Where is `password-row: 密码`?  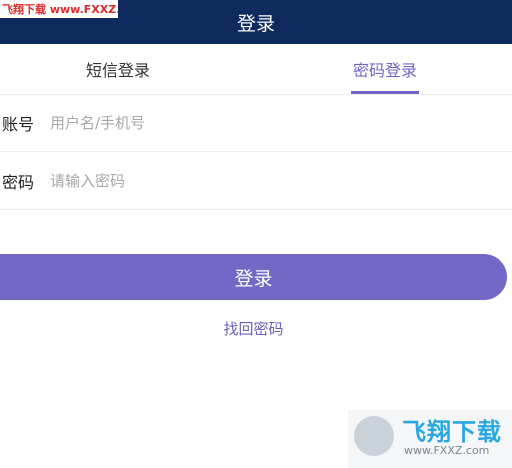 password-row: 密码 is located at coordinates (256, 181).